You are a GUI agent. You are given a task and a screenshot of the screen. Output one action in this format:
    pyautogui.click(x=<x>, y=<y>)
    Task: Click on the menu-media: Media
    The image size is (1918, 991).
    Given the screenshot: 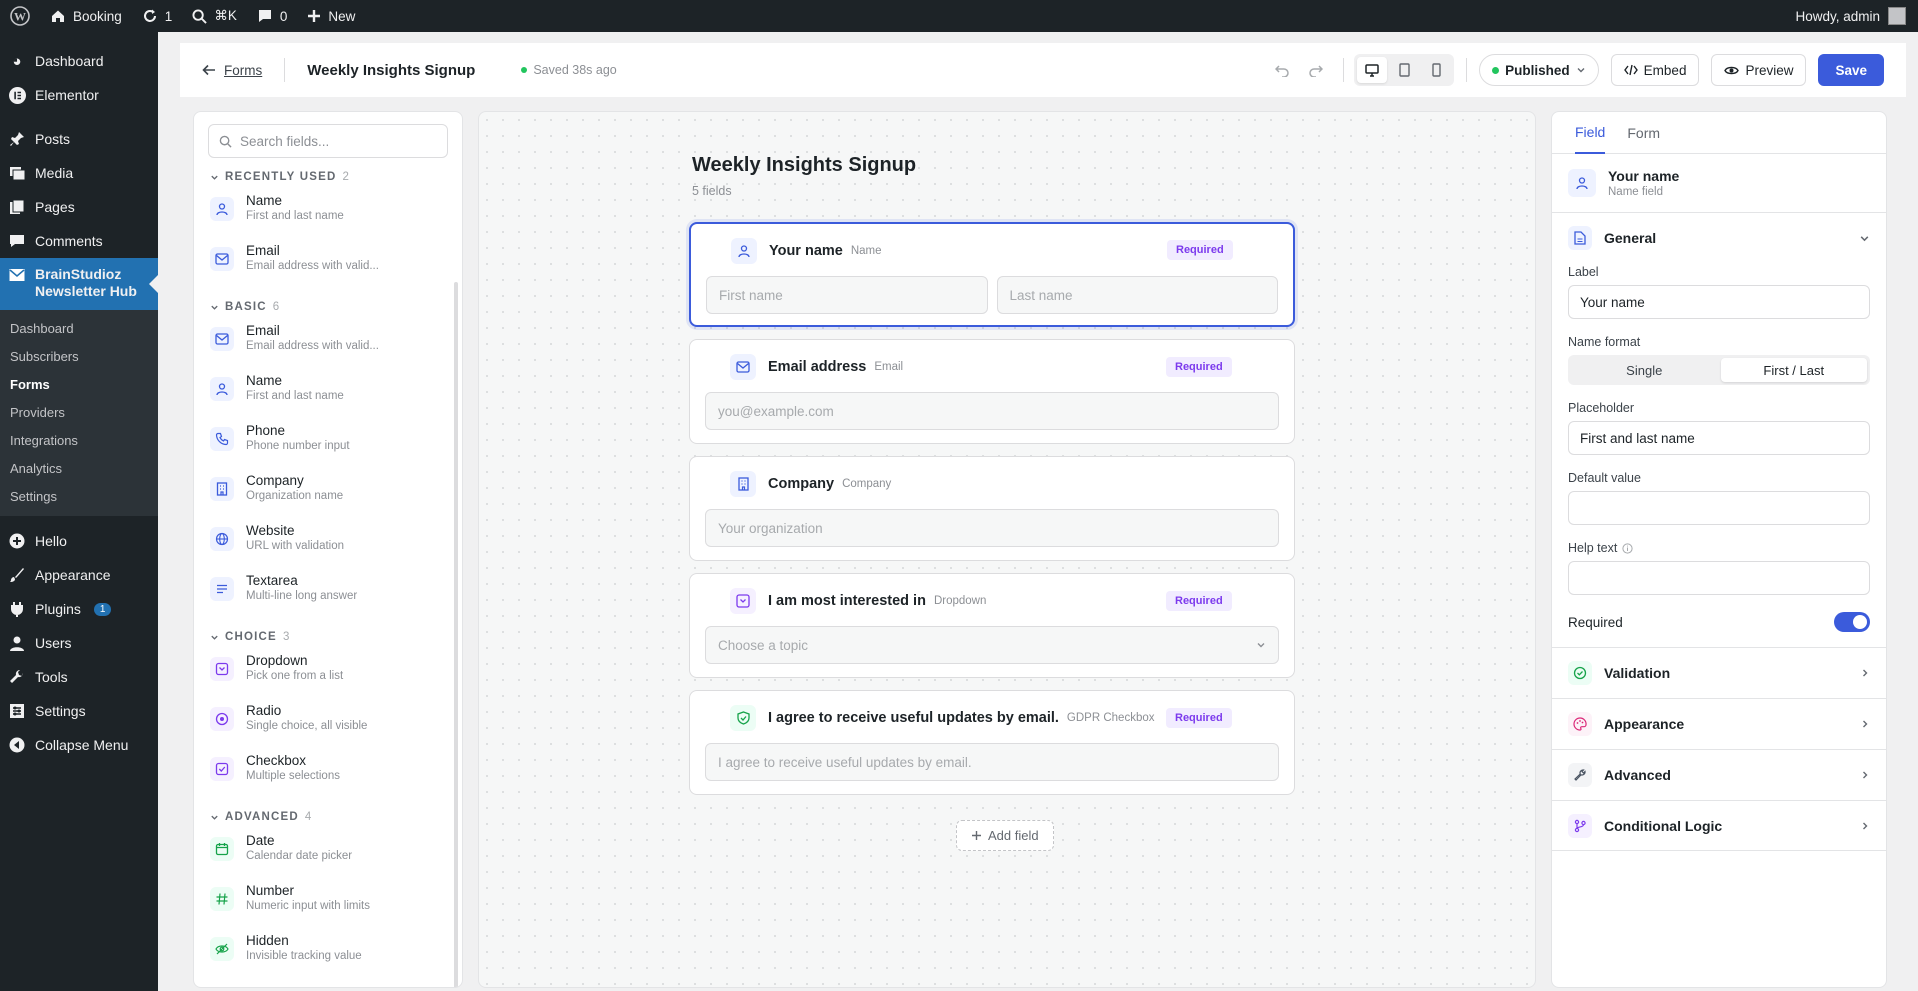 What is the action you would take?
    pyautogui.click(x=79, y=173)
    